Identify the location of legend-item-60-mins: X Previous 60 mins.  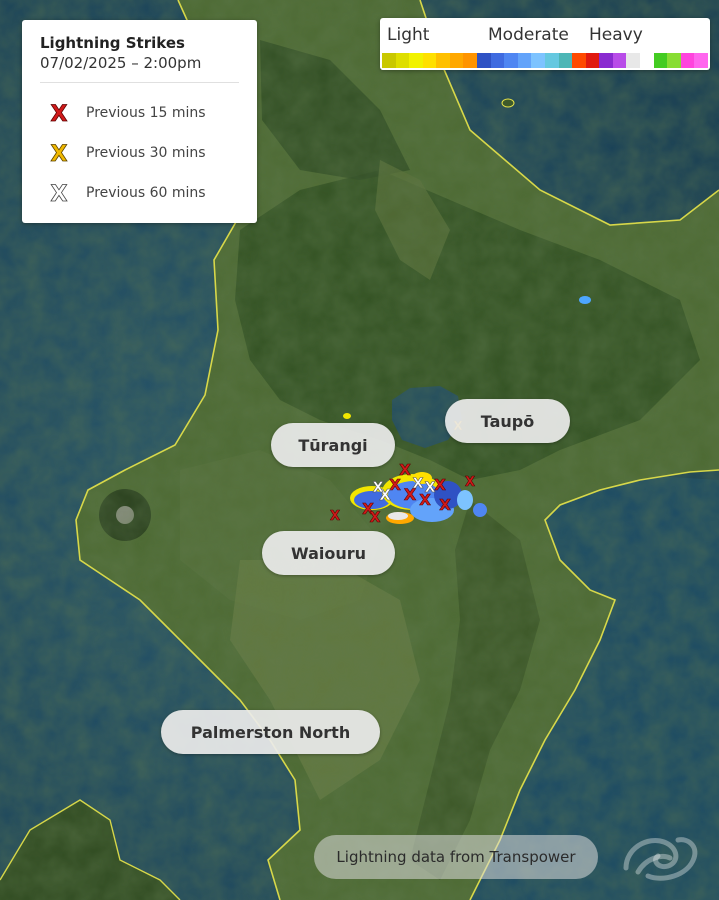
(139, 193).